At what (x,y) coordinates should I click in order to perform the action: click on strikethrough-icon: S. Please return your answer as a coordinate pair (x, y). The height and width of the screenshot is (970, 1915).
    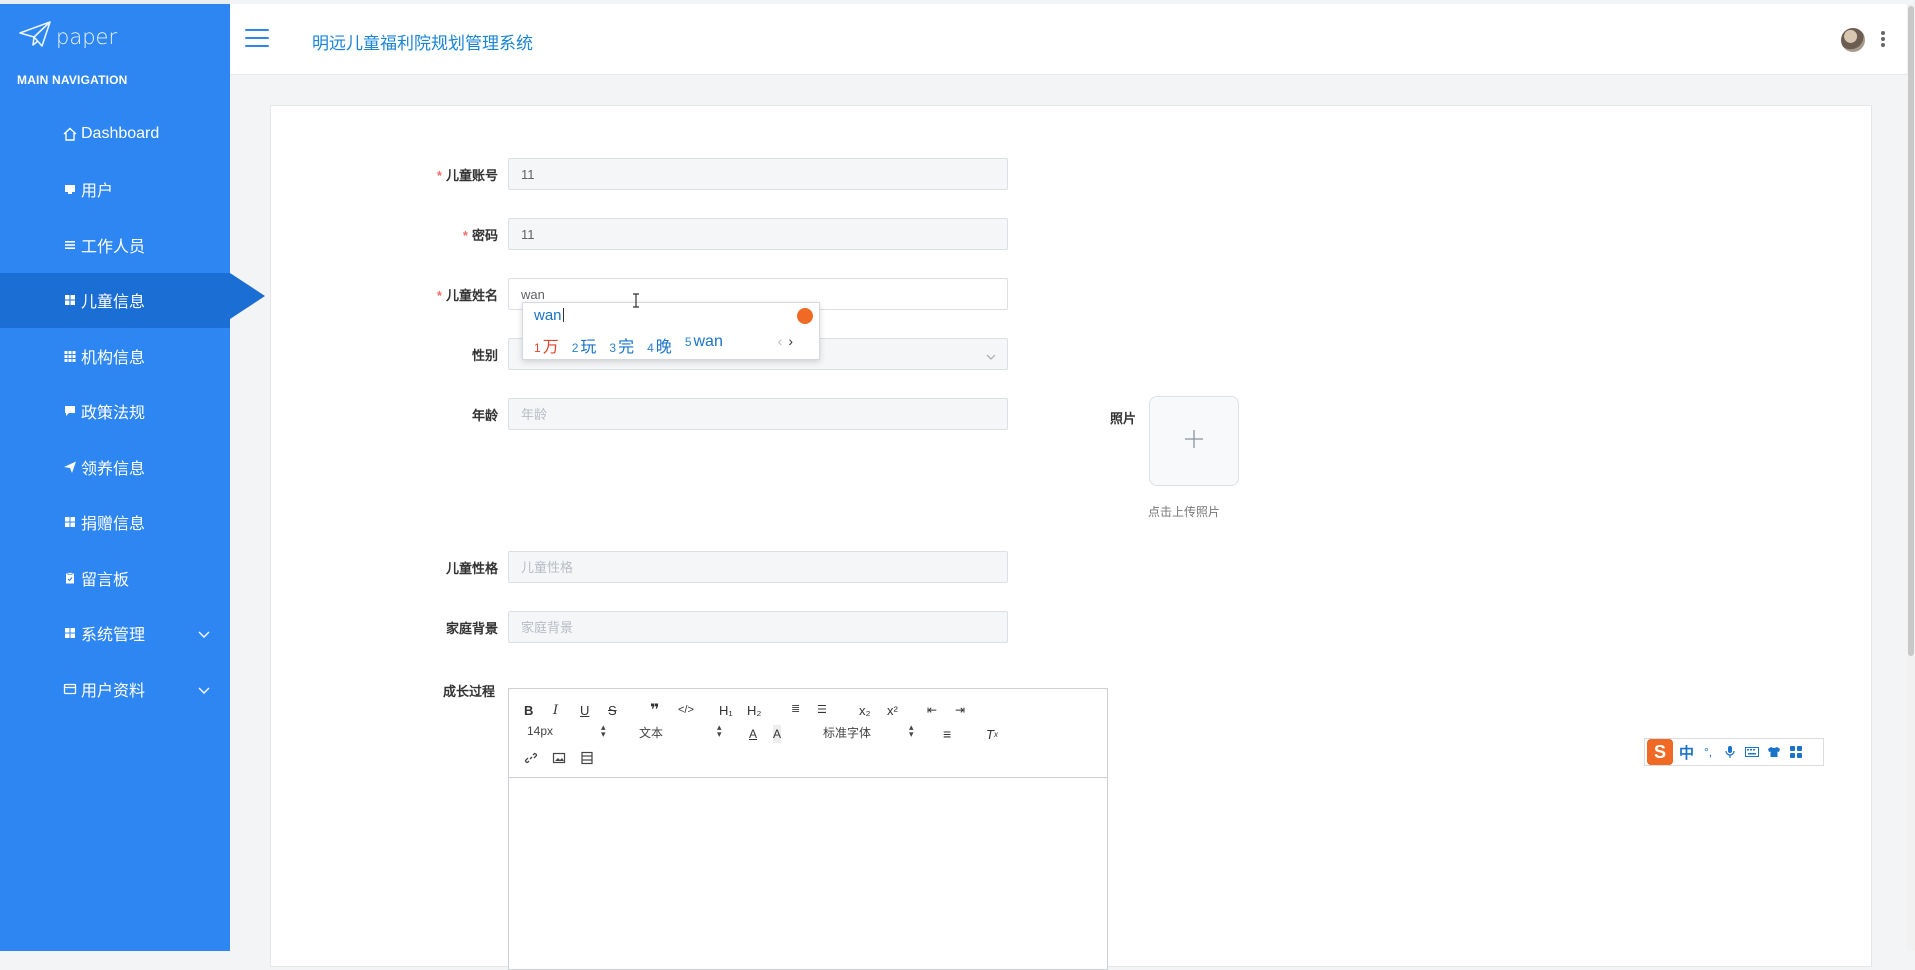
    Looking at the image, I should click on (612, 710).